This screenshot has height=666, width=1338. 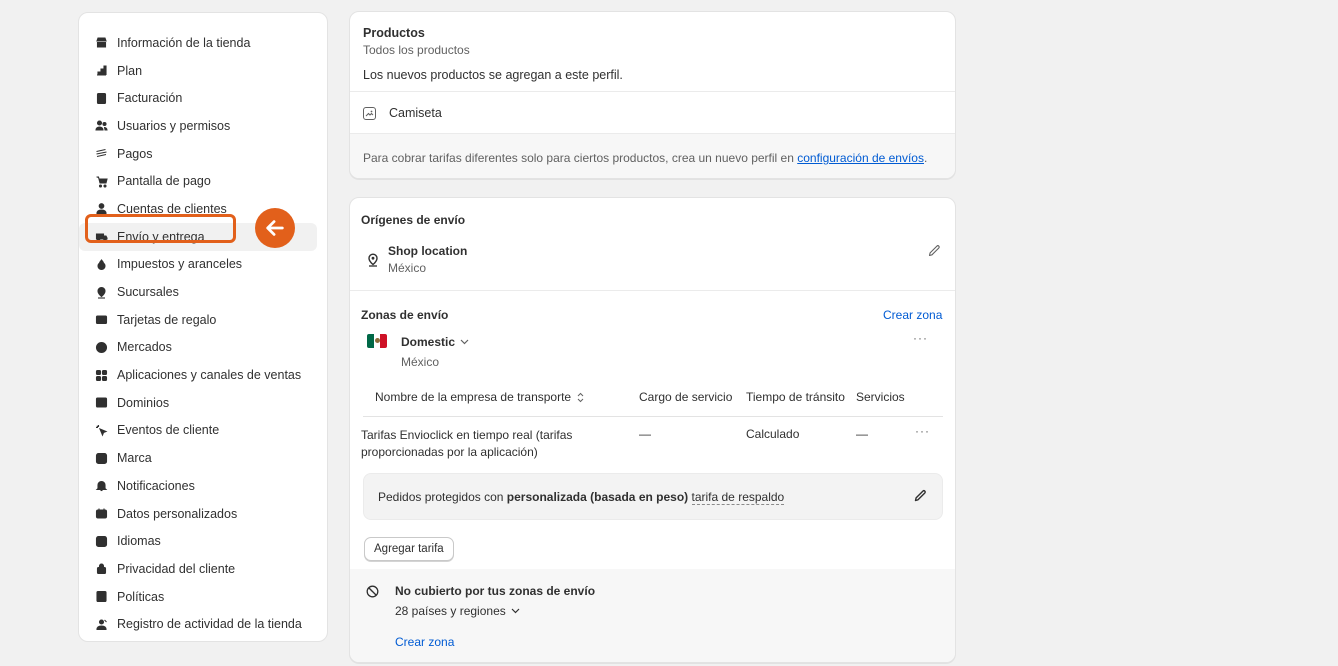 What do you see at coordinates (203, 71) in the screenshot?
I see `sidebar-item-plan: Plan` at bounding box center [203, 71].